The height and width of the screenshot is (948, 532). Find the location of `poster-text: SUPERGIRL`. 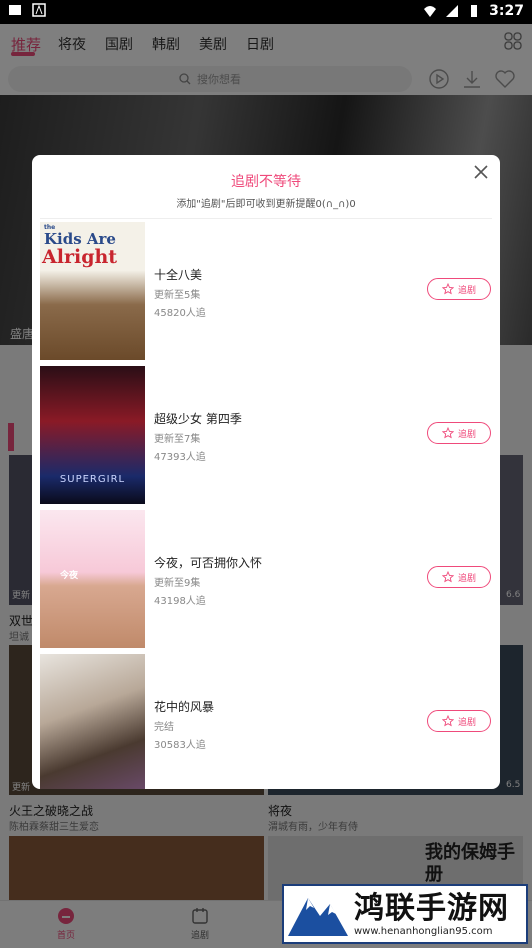

poster-text: SUPERGIRL is located at coordinates (92, 479).